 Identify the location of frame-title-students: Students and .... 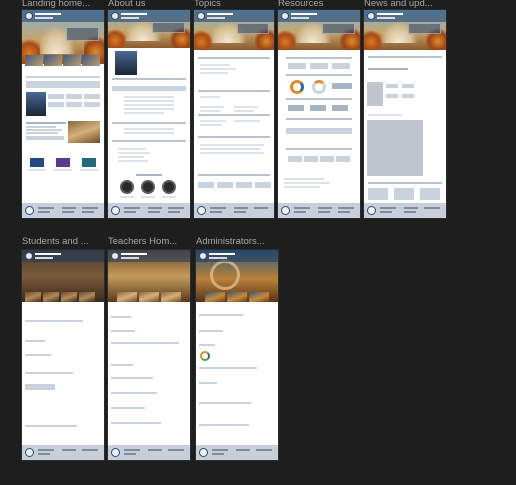
(64, 241).